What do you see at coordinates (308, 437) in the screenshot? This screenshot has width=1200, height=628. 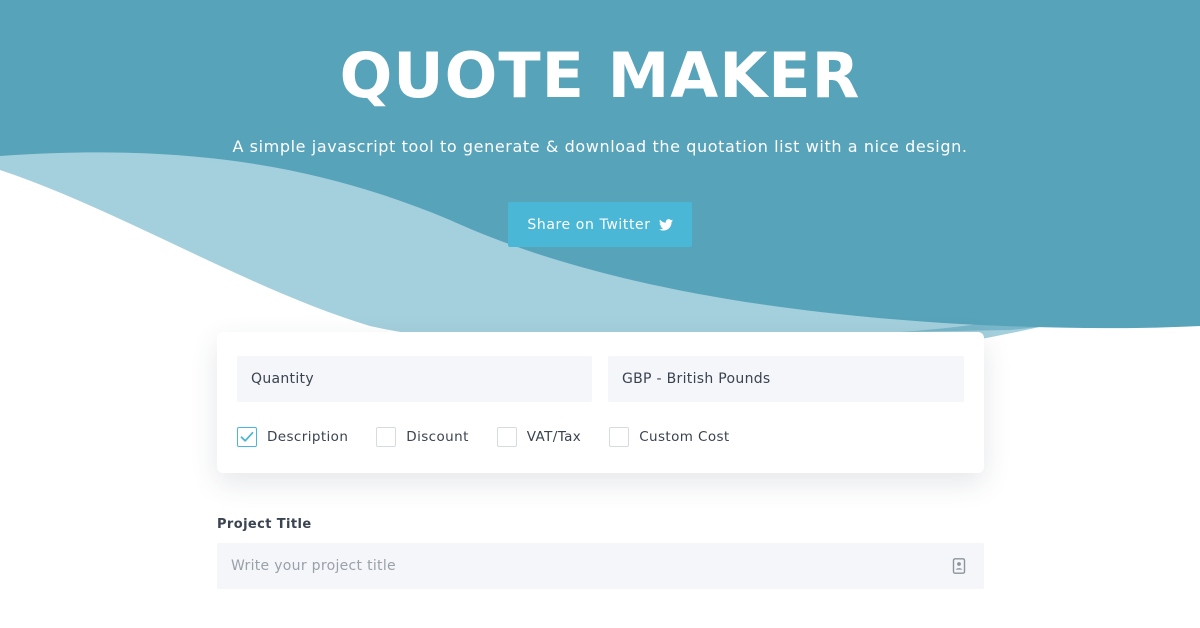 I see `description-label: Description` at bounding box center [308, 437].